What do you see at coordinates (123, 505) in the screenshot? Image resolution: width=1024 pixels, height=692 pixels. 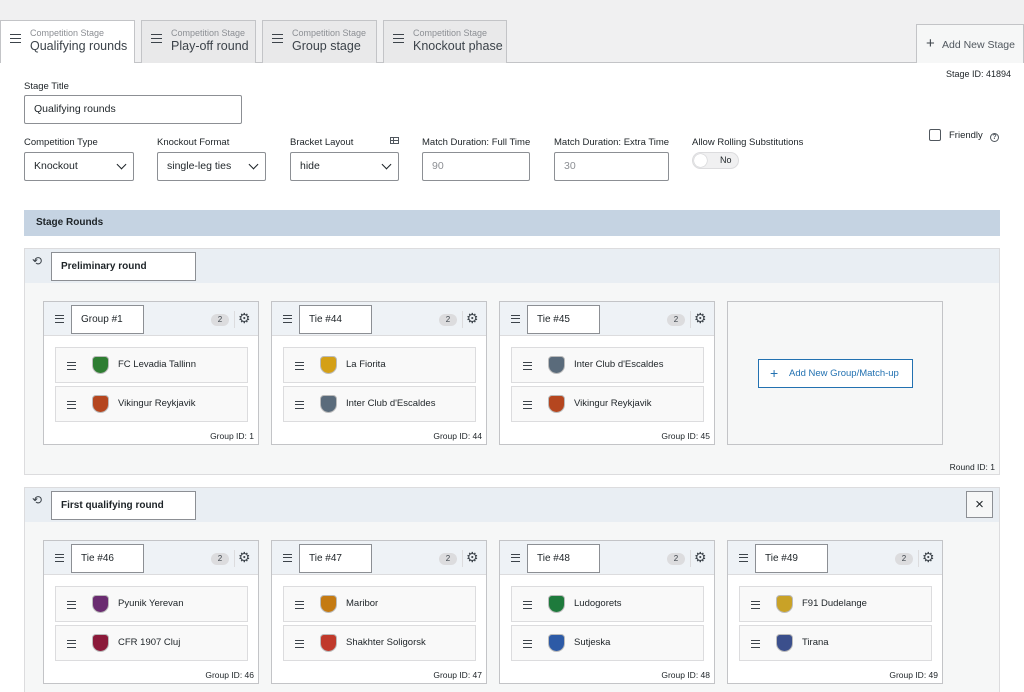 I see `round-title-input: First qualifying round` at bounding box center [123, 505].